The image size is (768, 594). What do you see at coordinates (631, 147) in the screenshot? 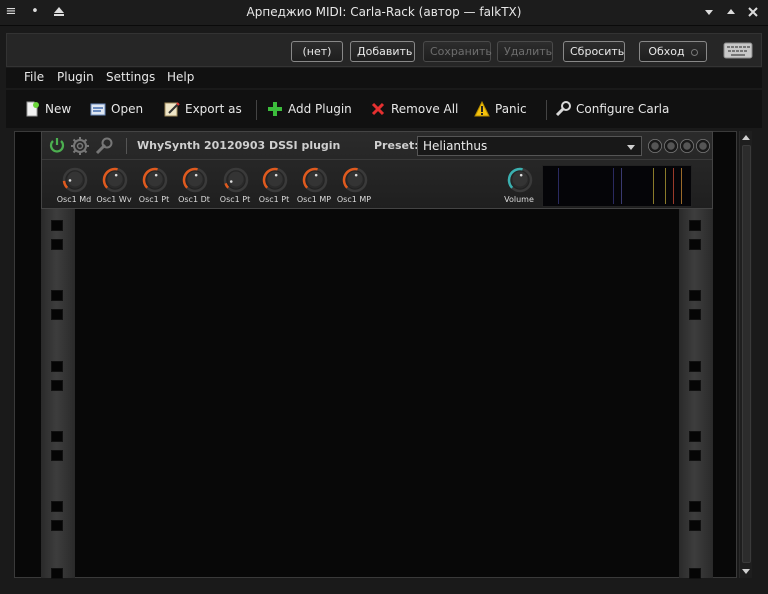
I see `chevron-down-icon` at bounding box center [631, 147].